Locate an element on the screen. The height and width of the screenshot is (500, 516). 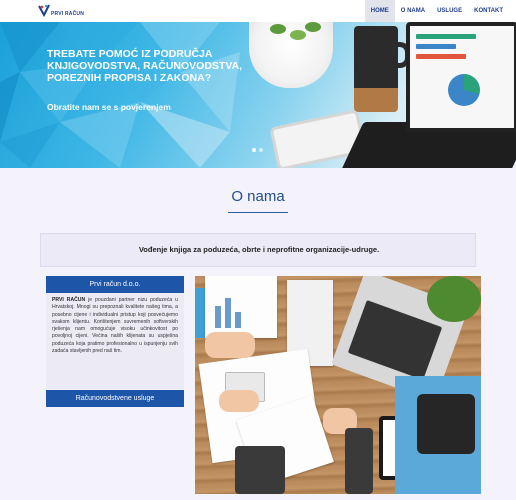
nav-usluge: USLUGE is located at coordinates (449, 11).